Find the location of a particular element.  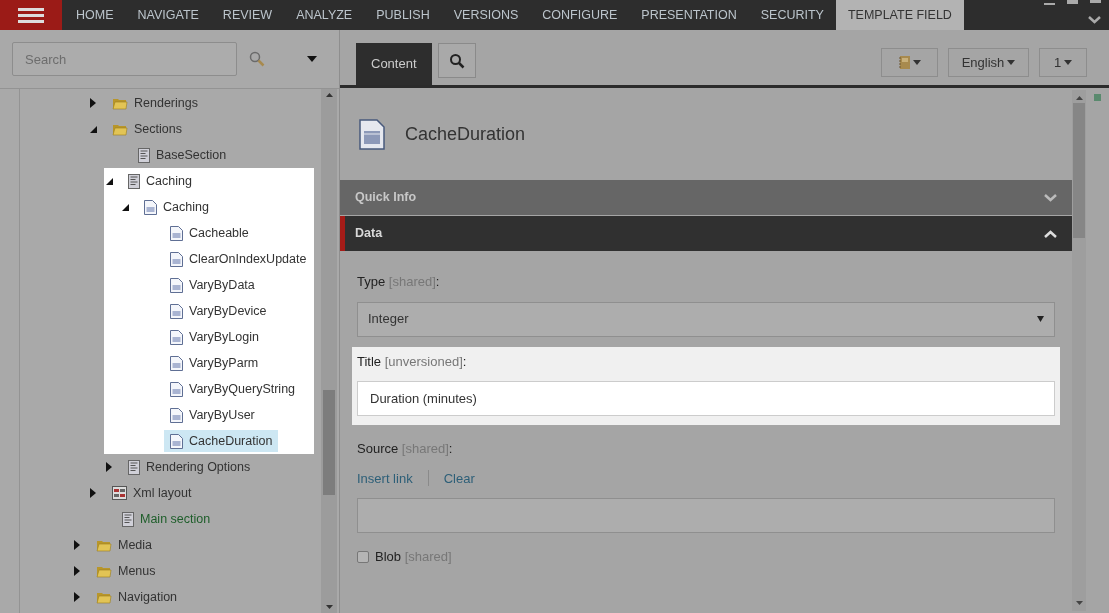

tree-item-label: BaseSection is located at coordinates (191, 155).